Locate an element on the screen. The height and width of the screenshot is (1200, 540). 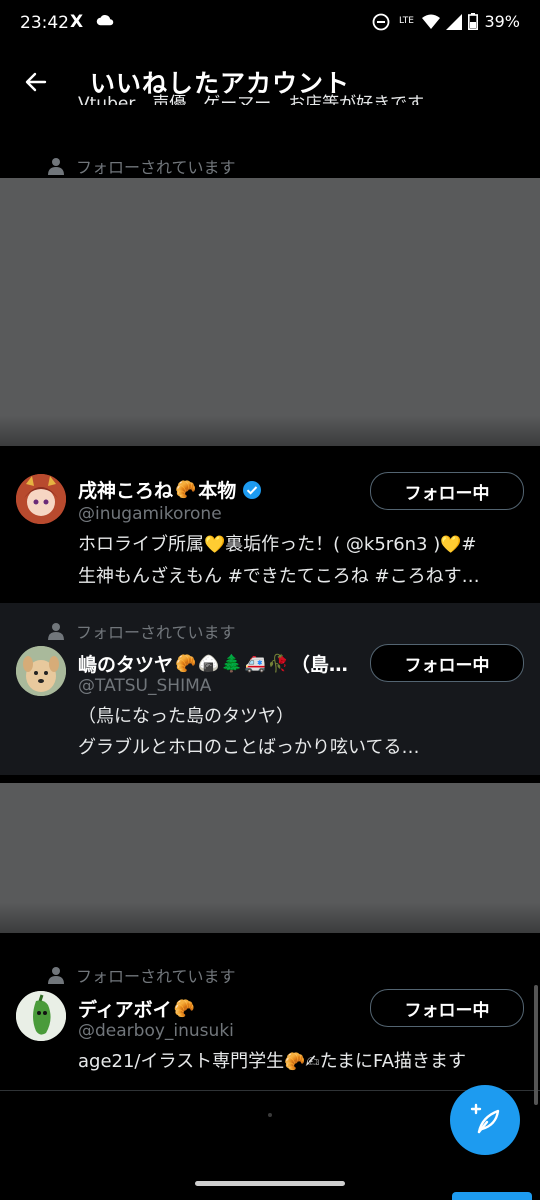
bio-text: ホロライブ所属 is located at coordinates (141, 544).